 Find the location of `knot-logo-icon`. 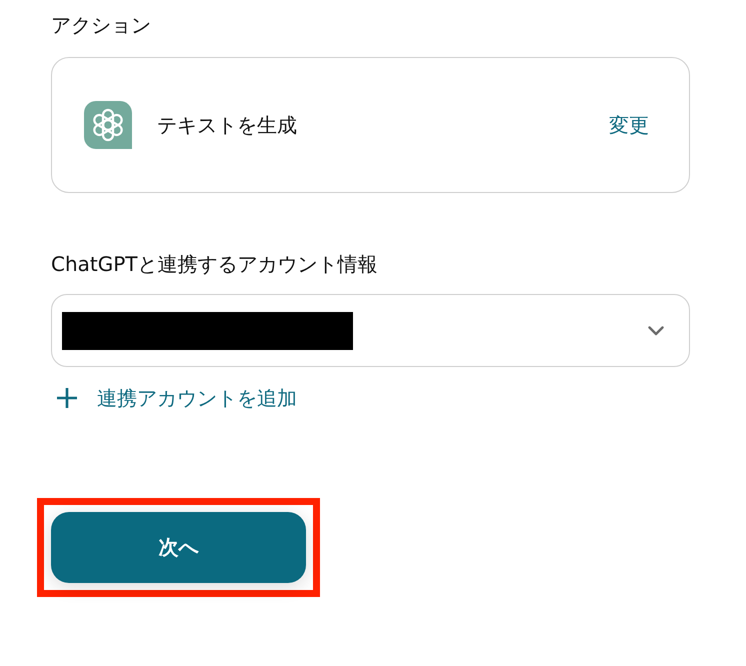

knot-logo-icon is located at coordinates (108, 125).